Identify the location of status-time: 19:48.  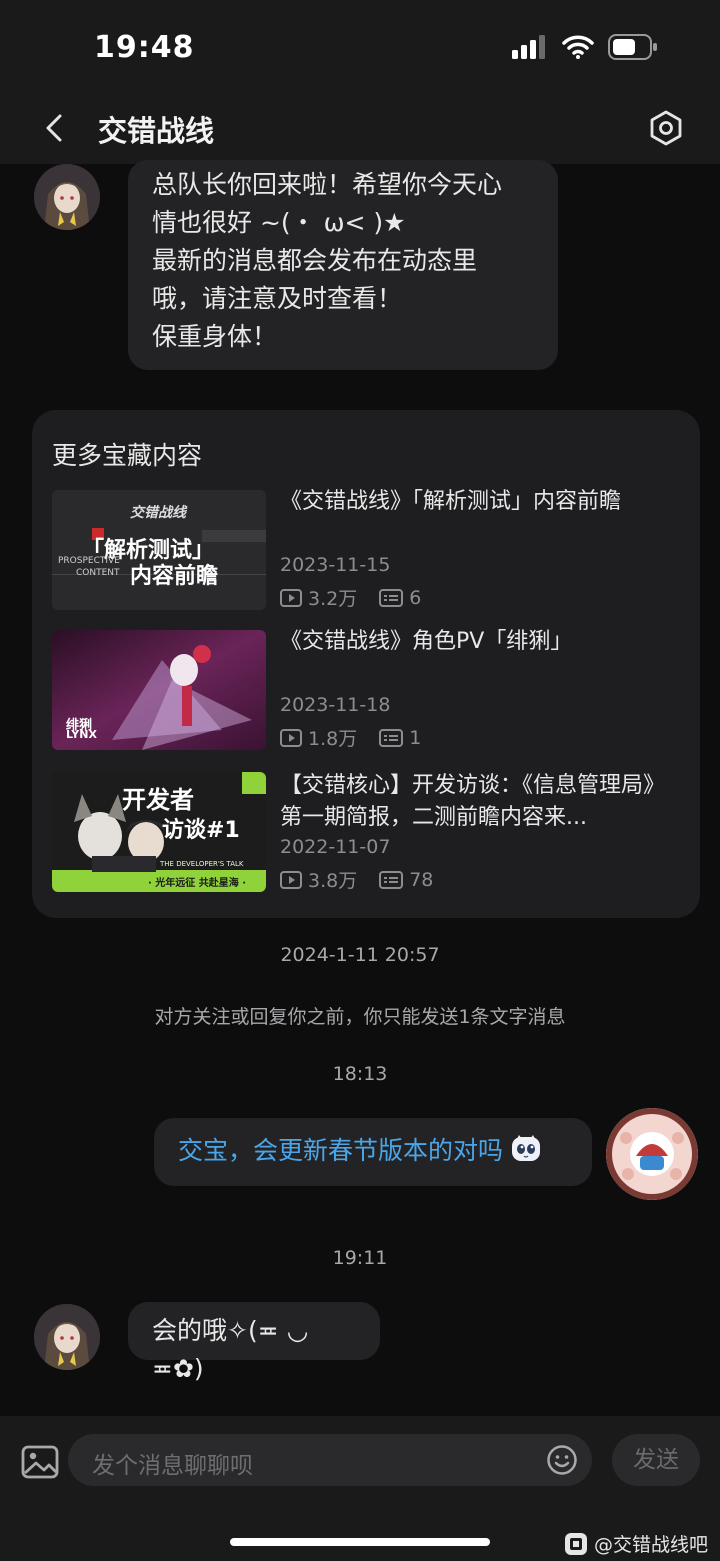
(144, 47).